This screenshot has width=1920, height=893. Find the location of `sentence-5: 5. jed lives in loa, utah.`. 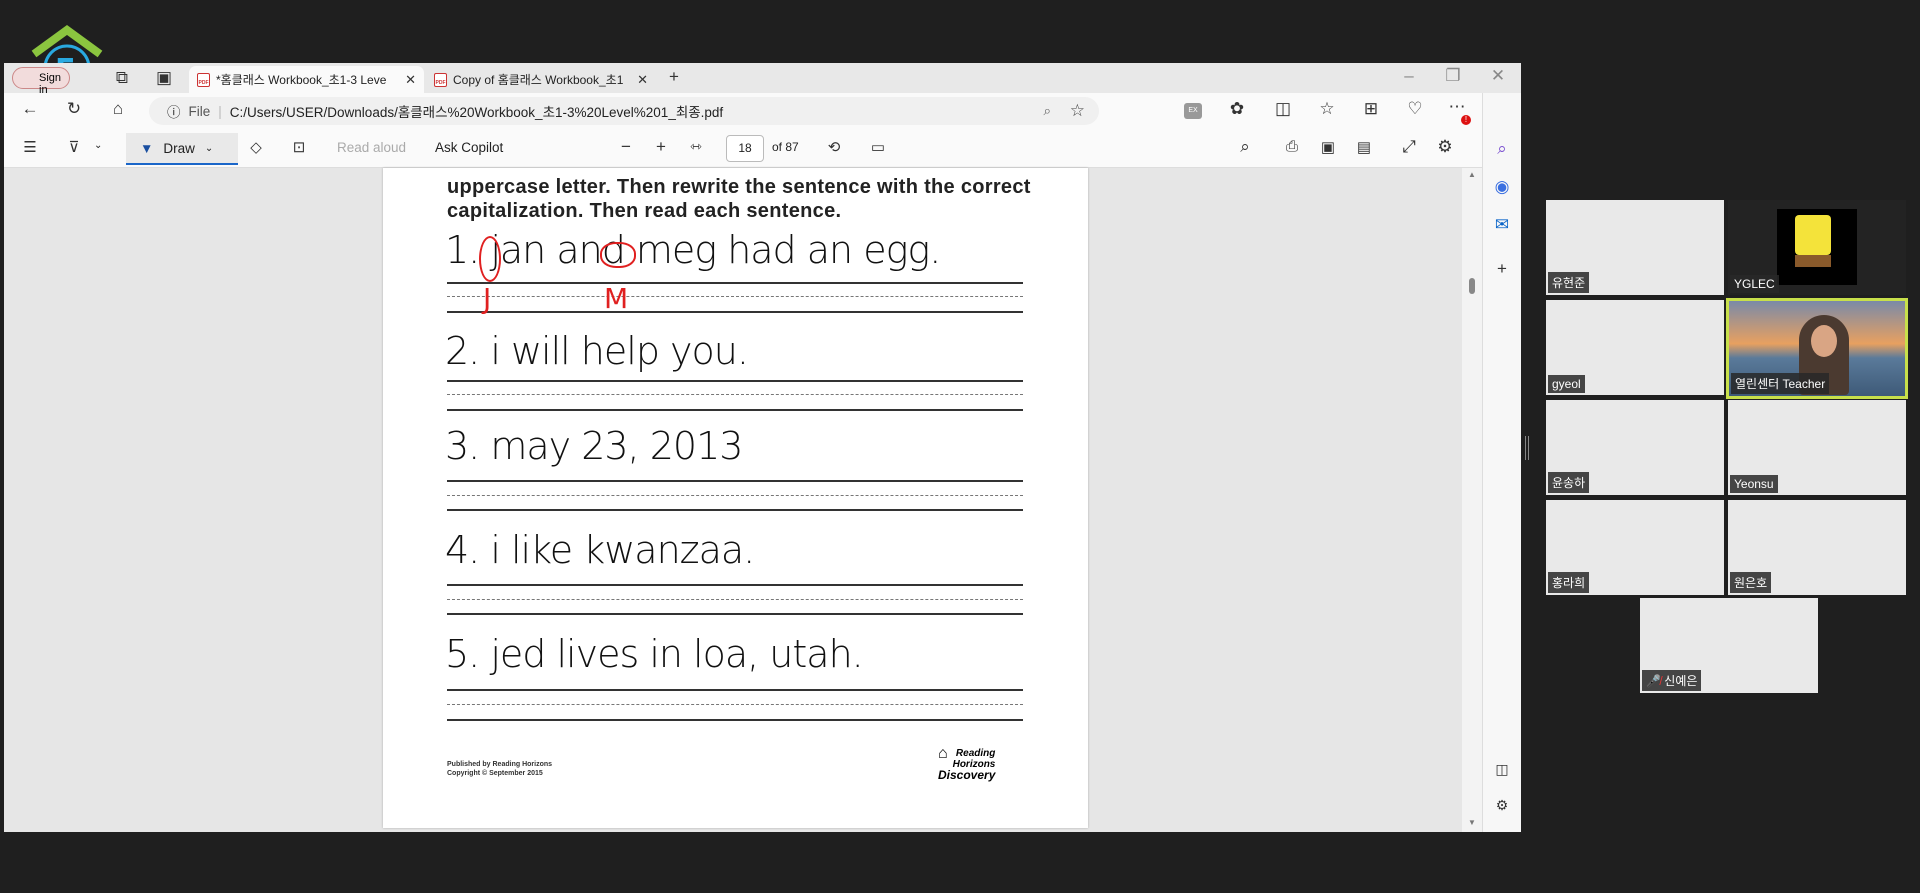

sentence-5: 5. jed lives in loa, utah. is located at coordinates (654, 654).